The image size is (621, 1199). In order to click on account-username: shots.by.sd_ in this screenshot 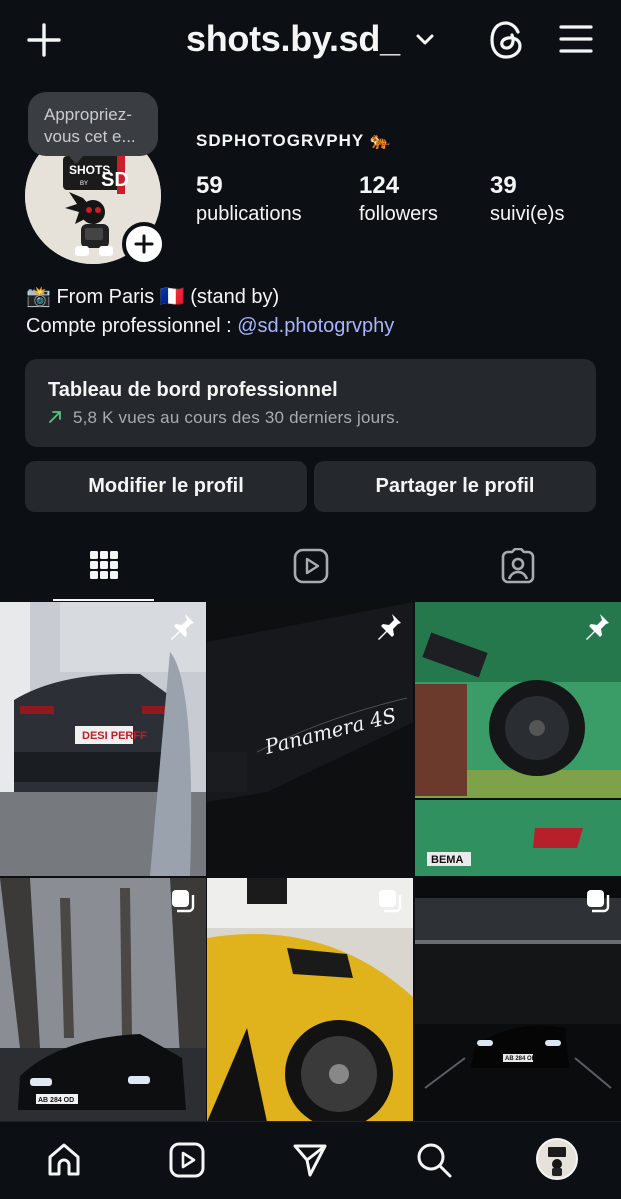, I will do `click(293, 39)`.